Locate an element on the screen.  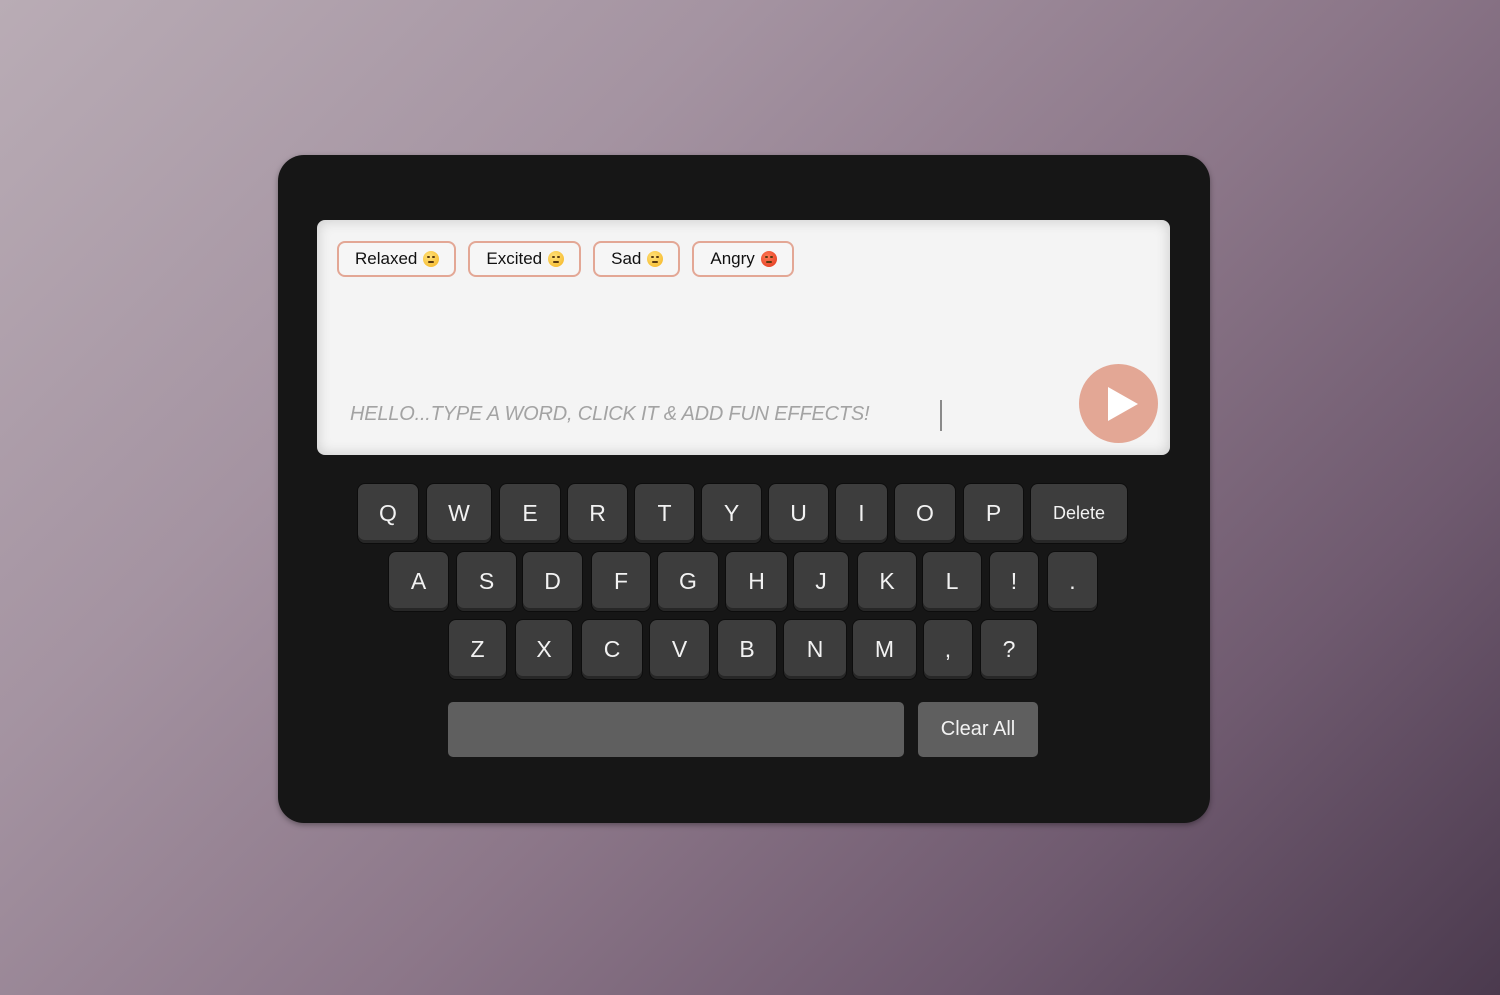
mood-label: Angry is located at coordinates (732, 258).